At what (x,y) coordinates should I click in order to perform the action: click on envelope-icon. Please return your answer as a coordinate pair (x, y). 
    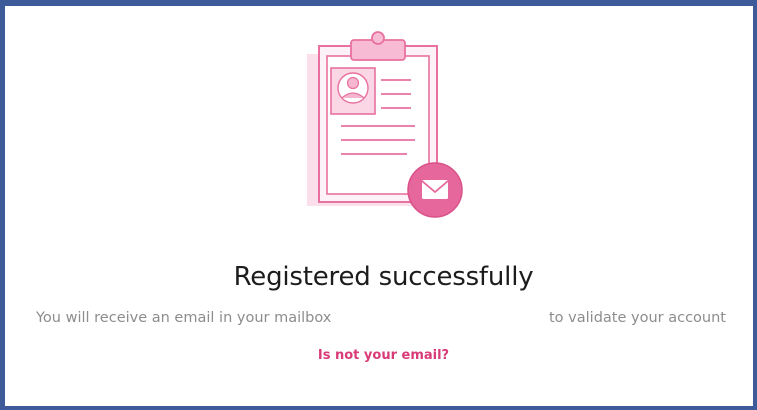
    Looking at the image, I should click on (435, 190).